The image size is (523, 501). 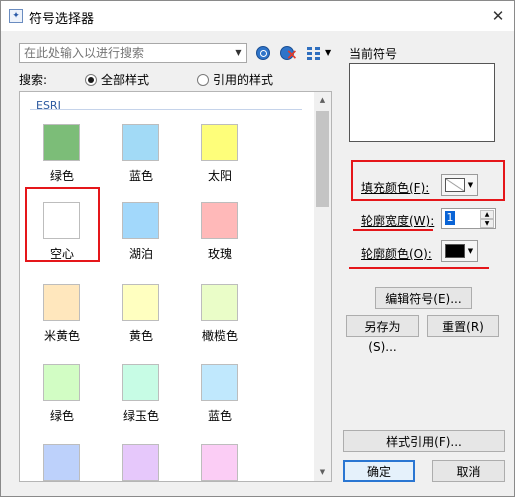 I want to click on view-mode-button, so click(x=313, y=53).